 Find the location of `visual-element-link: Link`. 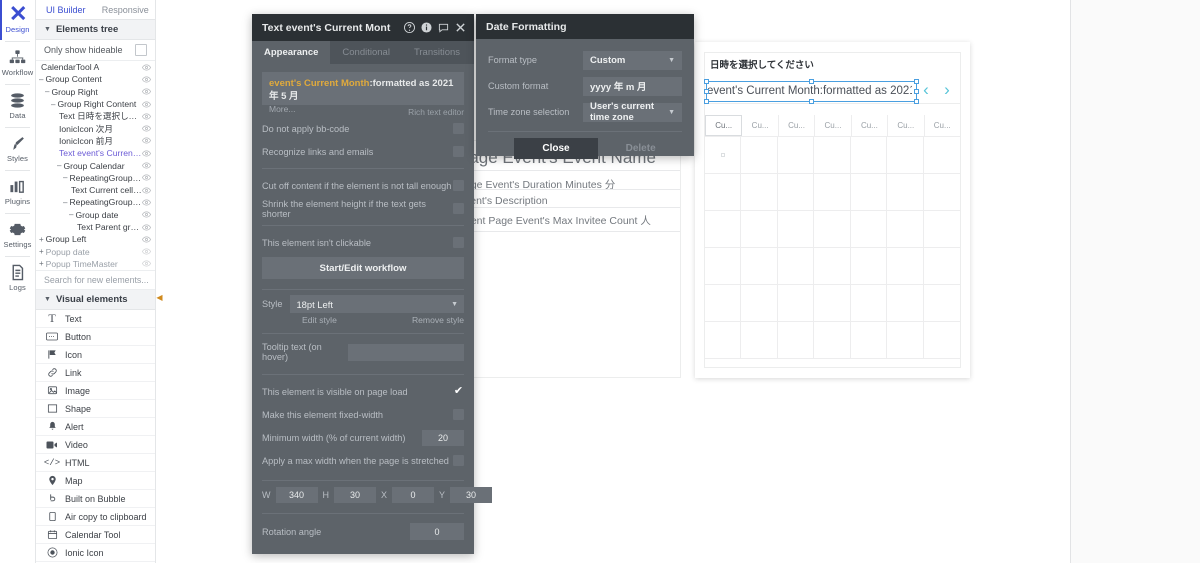

visual-element-link: Link is located at coordinates (95, 373).